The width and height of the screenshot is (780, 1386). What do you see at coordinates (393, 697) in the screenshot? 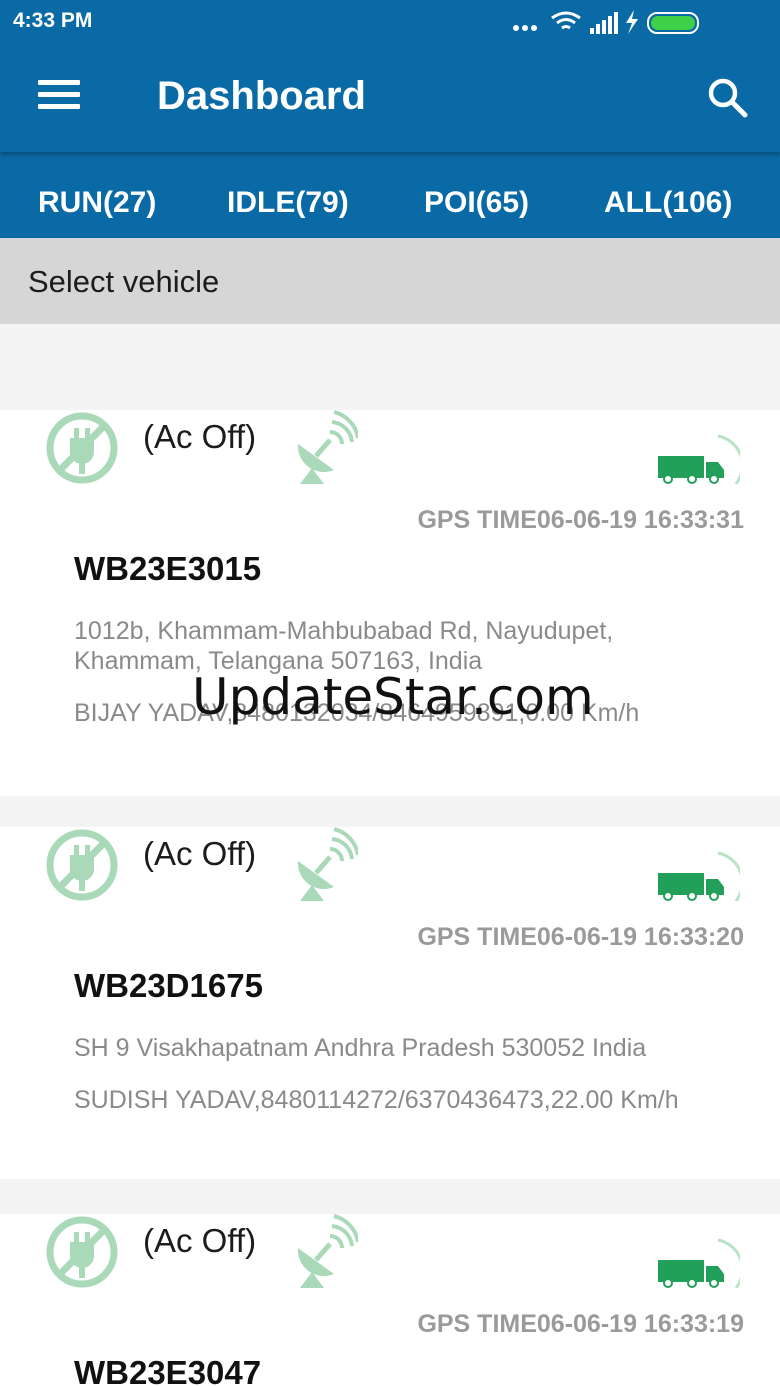
I see `watermark: UpdateStar.com` at bounding box center [393, 697].